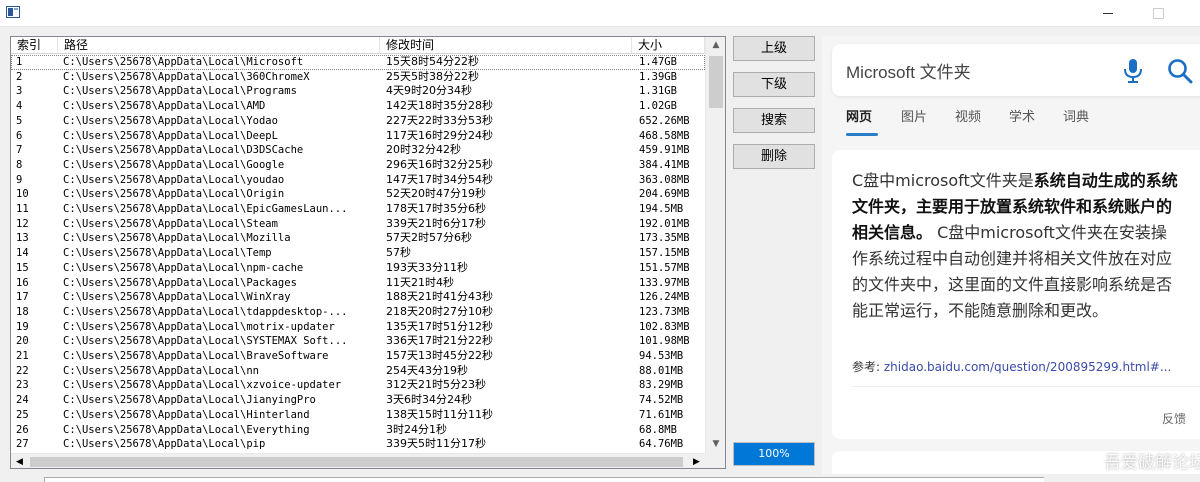 The image size is (1200, 482). I want to click on row-size: 1.39GB, so click(658, 76).